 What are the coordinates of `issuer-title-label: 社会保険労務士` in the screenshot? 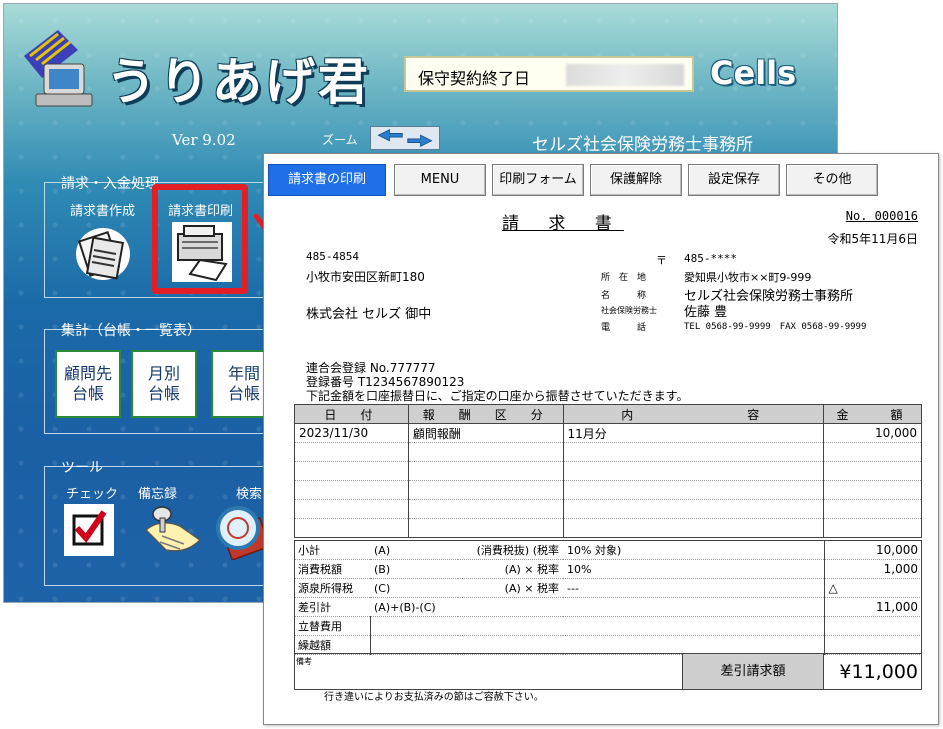 It's located at (629, 310).